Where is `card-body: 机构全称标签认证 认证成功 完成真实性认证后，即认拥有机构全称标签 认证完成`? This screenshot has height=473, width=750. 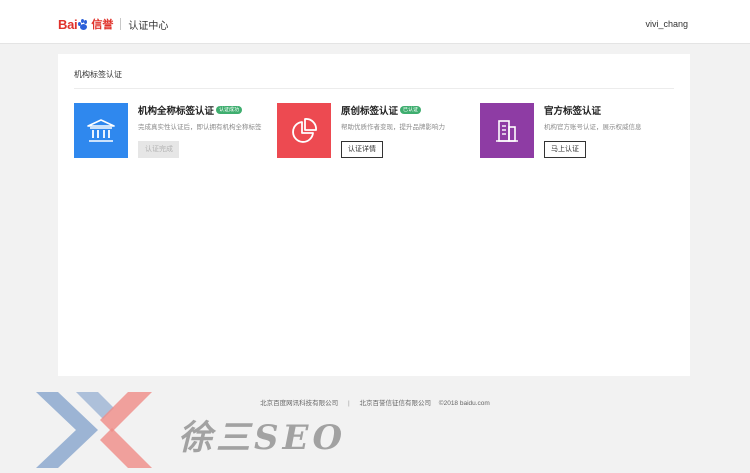 card-body: 机构全称标签认证 认证成功 完成真实性认证后，即认拥有机构全称标签 认证完成 is located at coordinates (208, 130).